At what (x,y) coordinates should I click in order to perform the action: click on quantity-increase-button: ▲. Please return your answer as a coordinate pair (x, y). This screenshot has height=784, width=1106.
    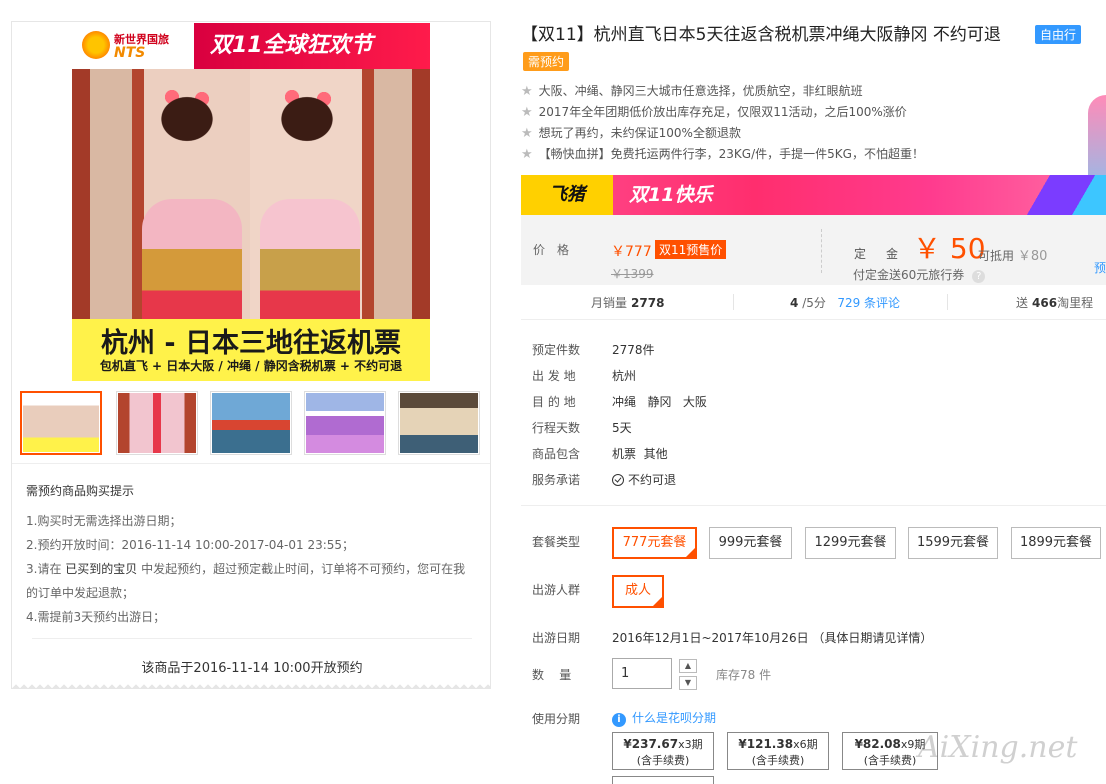
    Looking at the image, I should click on (688, 666).